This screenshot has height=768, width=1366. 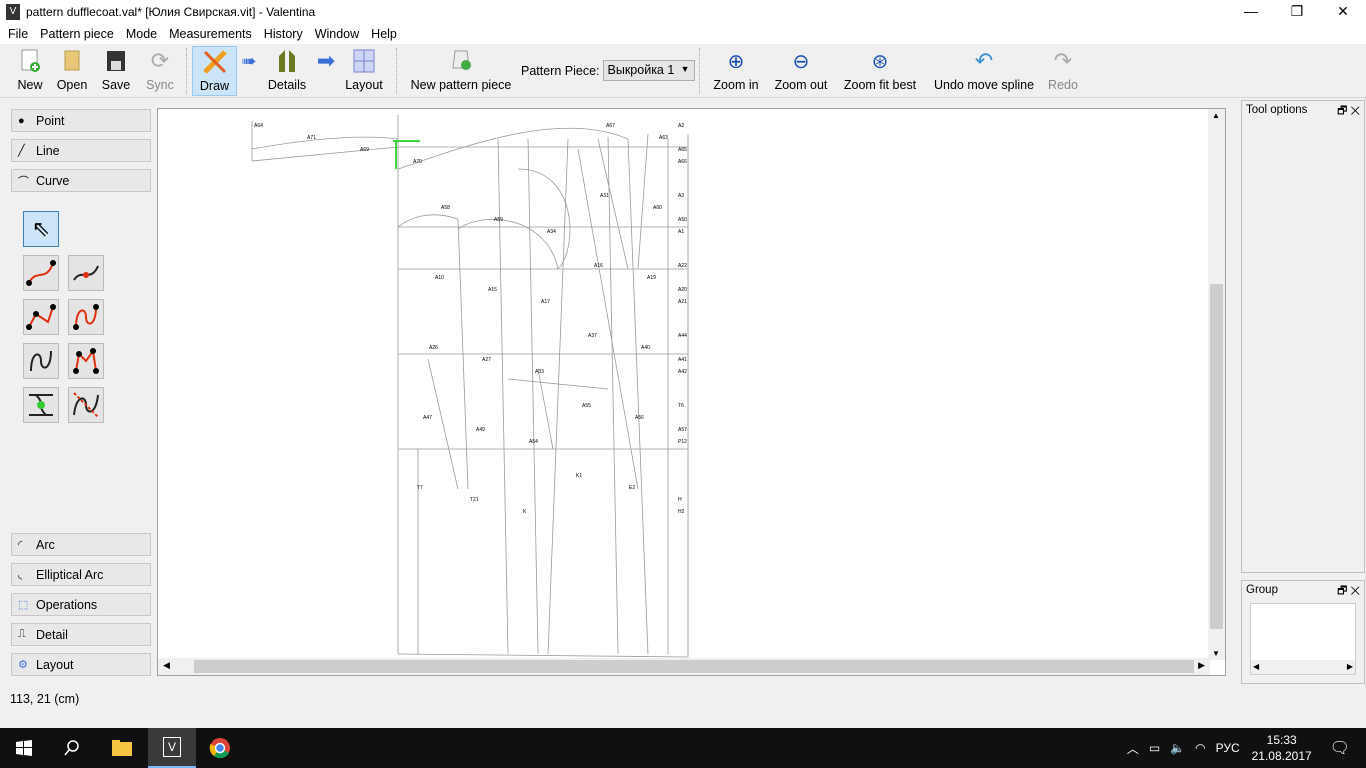 I want to click on pattern-curve, so click(x=544, y=219).